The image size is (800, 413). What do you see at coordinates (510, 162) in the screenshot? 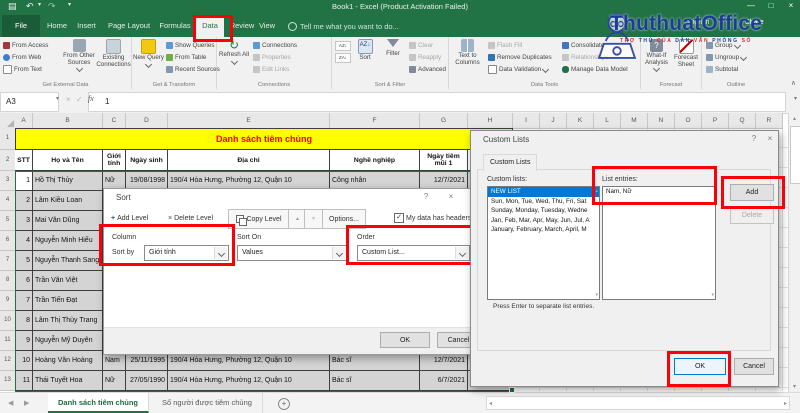
I see `custom-lists-tab: Custom Lists` at bounding box center [510, 162].